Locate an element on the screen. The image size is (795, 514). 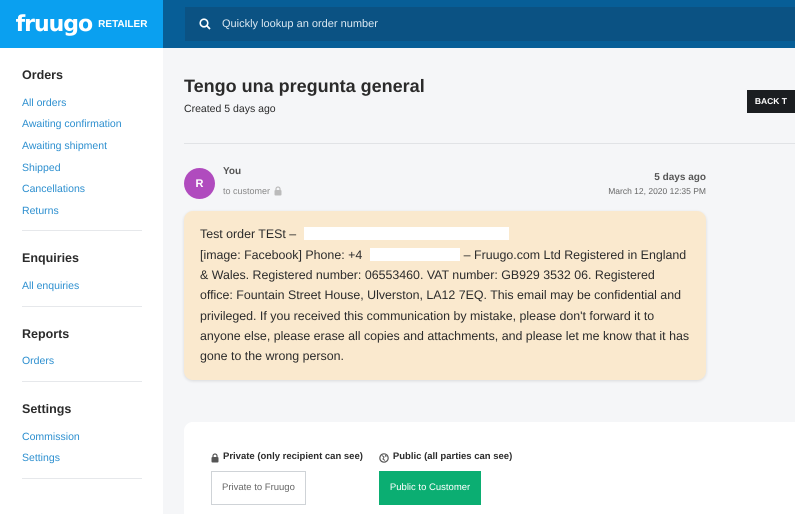
sidebar-link: Commission is located at coordinates (82, 437).